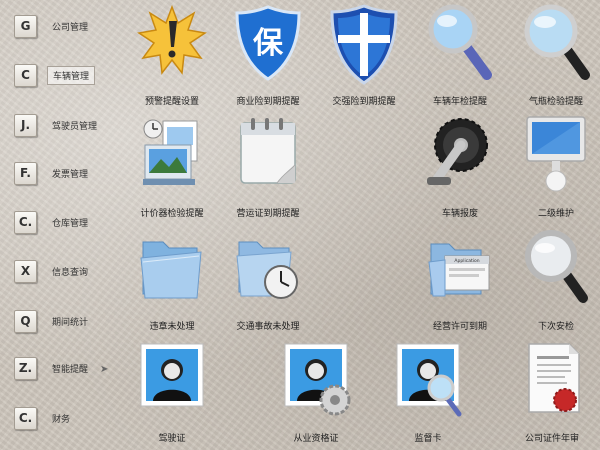 This screenshot has width=600, height=450. I want to click on tile-vehicle-scrap: 车辆报废, so click(460, 169).